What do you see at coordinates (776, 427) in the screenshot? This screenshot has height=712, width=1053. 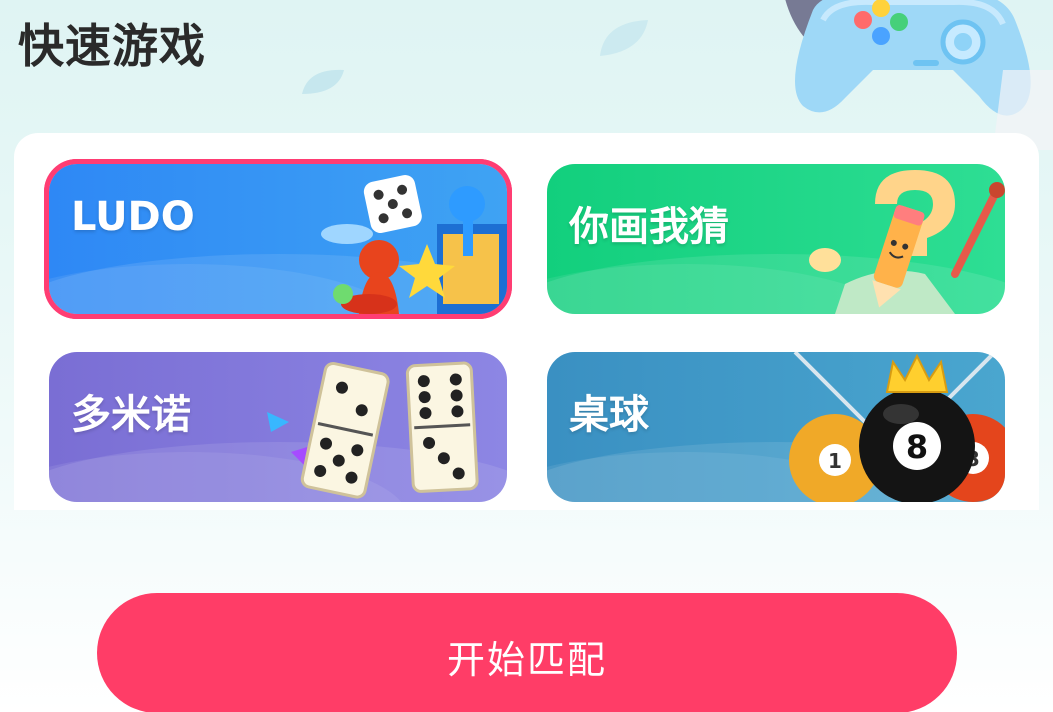 I see `game-card-billiards: 桌球 1 3 8` at bounding box center [776, 427].